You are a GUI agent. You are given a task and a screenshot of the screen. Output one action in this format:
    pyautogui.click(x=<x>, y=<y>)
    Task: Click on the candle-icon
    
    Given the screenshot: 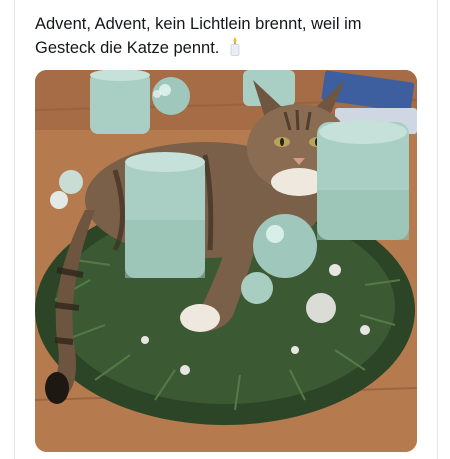 What is the action you would take?
    pyautogui.click(x=235, y=49)
    